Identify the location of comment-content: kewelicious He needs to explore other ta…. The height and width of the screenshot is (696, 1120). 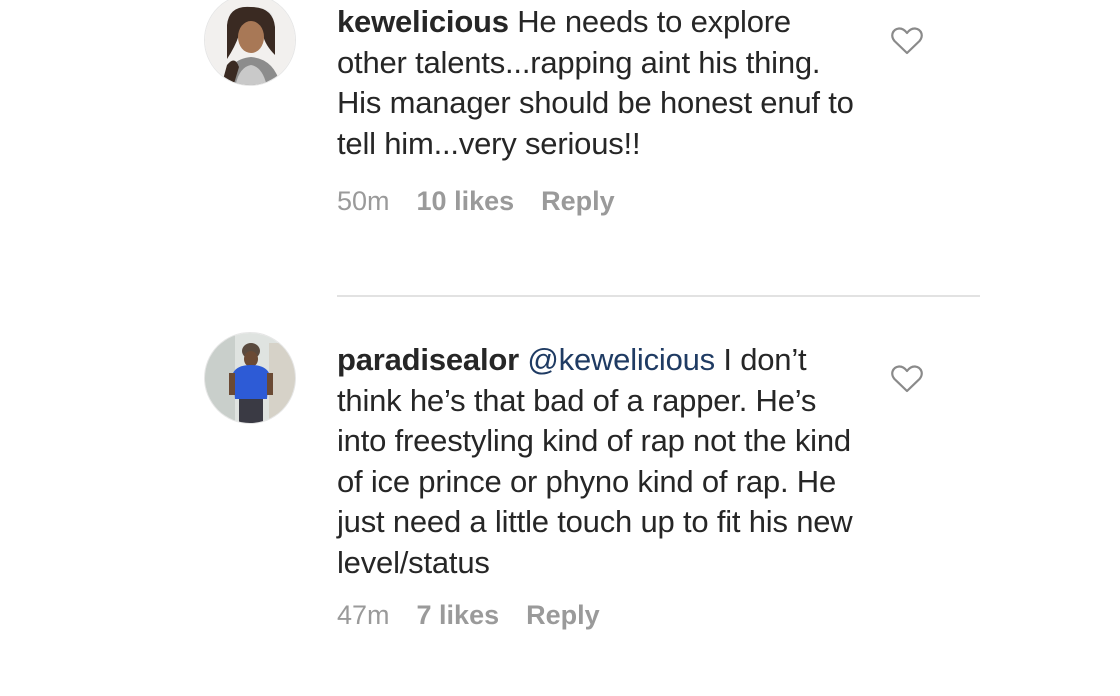
(602, 109).